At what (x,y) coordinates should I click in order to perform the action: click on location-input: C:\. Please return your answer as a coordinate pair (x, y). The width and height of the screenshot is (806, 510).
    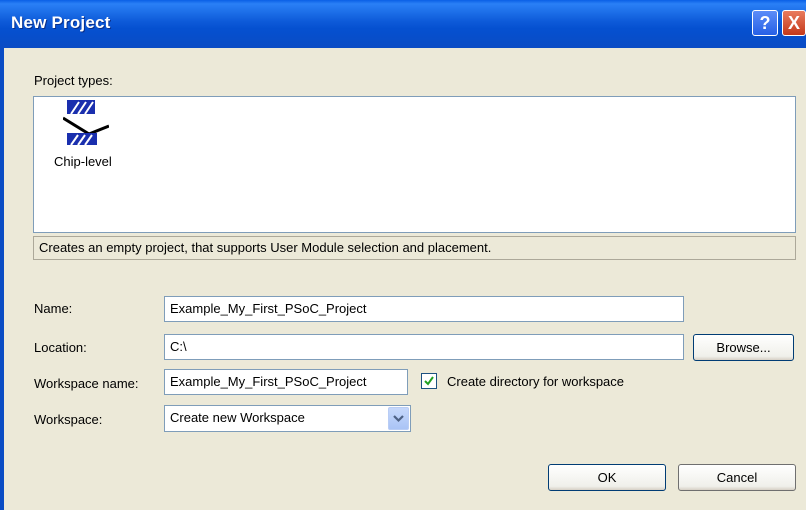
    Looking at the image, I should click on (424, 347).